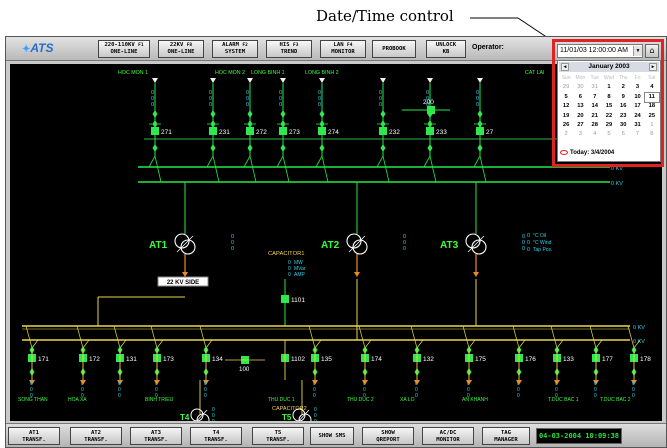 Image resolution: width=667 pixels, height=448 pixels. I want to click on one-line-220kv-button: 220-110KV F1 ONE-LINE, so click(124, 49).